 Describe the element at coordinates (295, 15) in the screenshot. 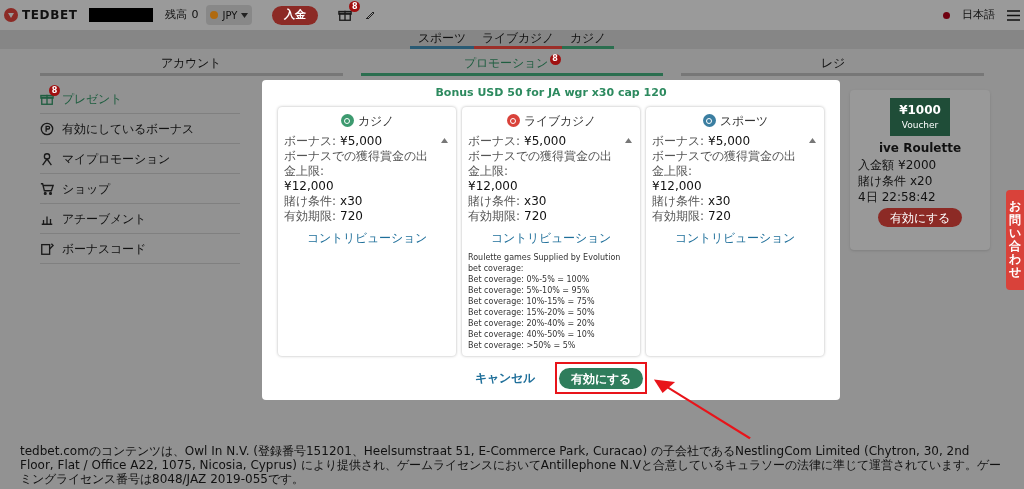

I see `deposit-button: 入金` at that location.